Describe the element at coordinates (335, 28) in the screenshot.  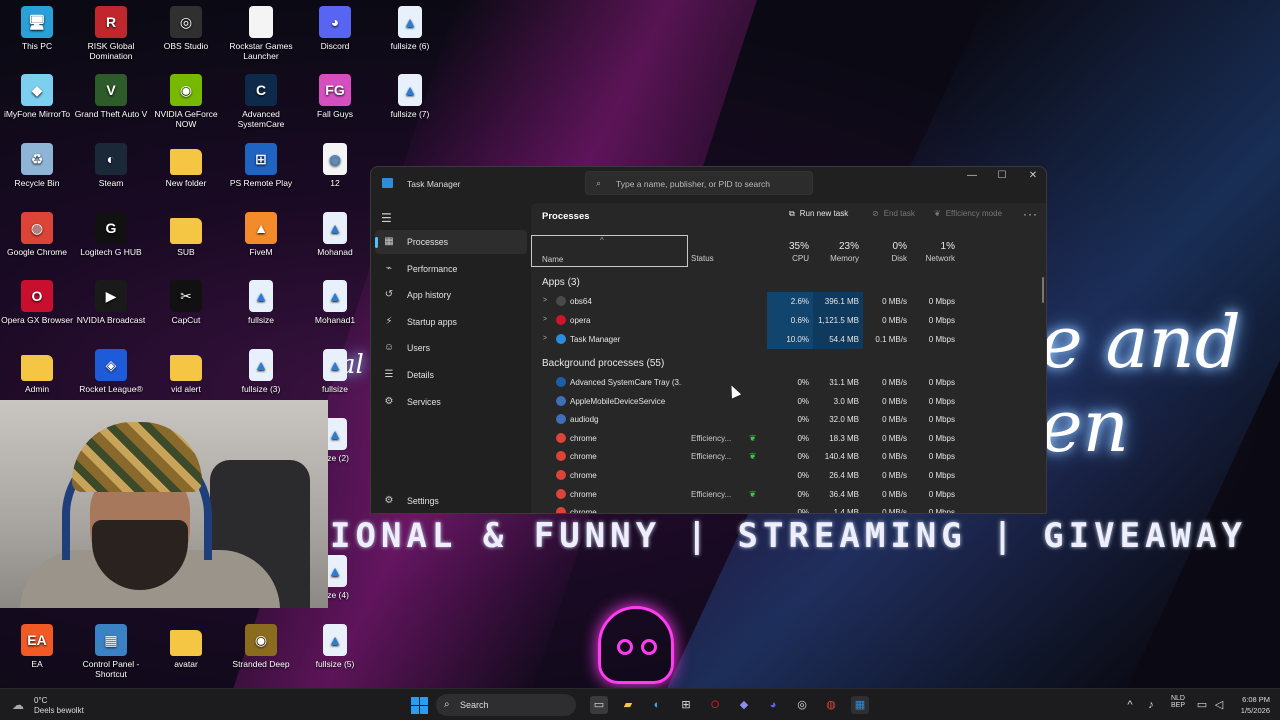
I see `desktop-icon: ◕ Discord` at that location.